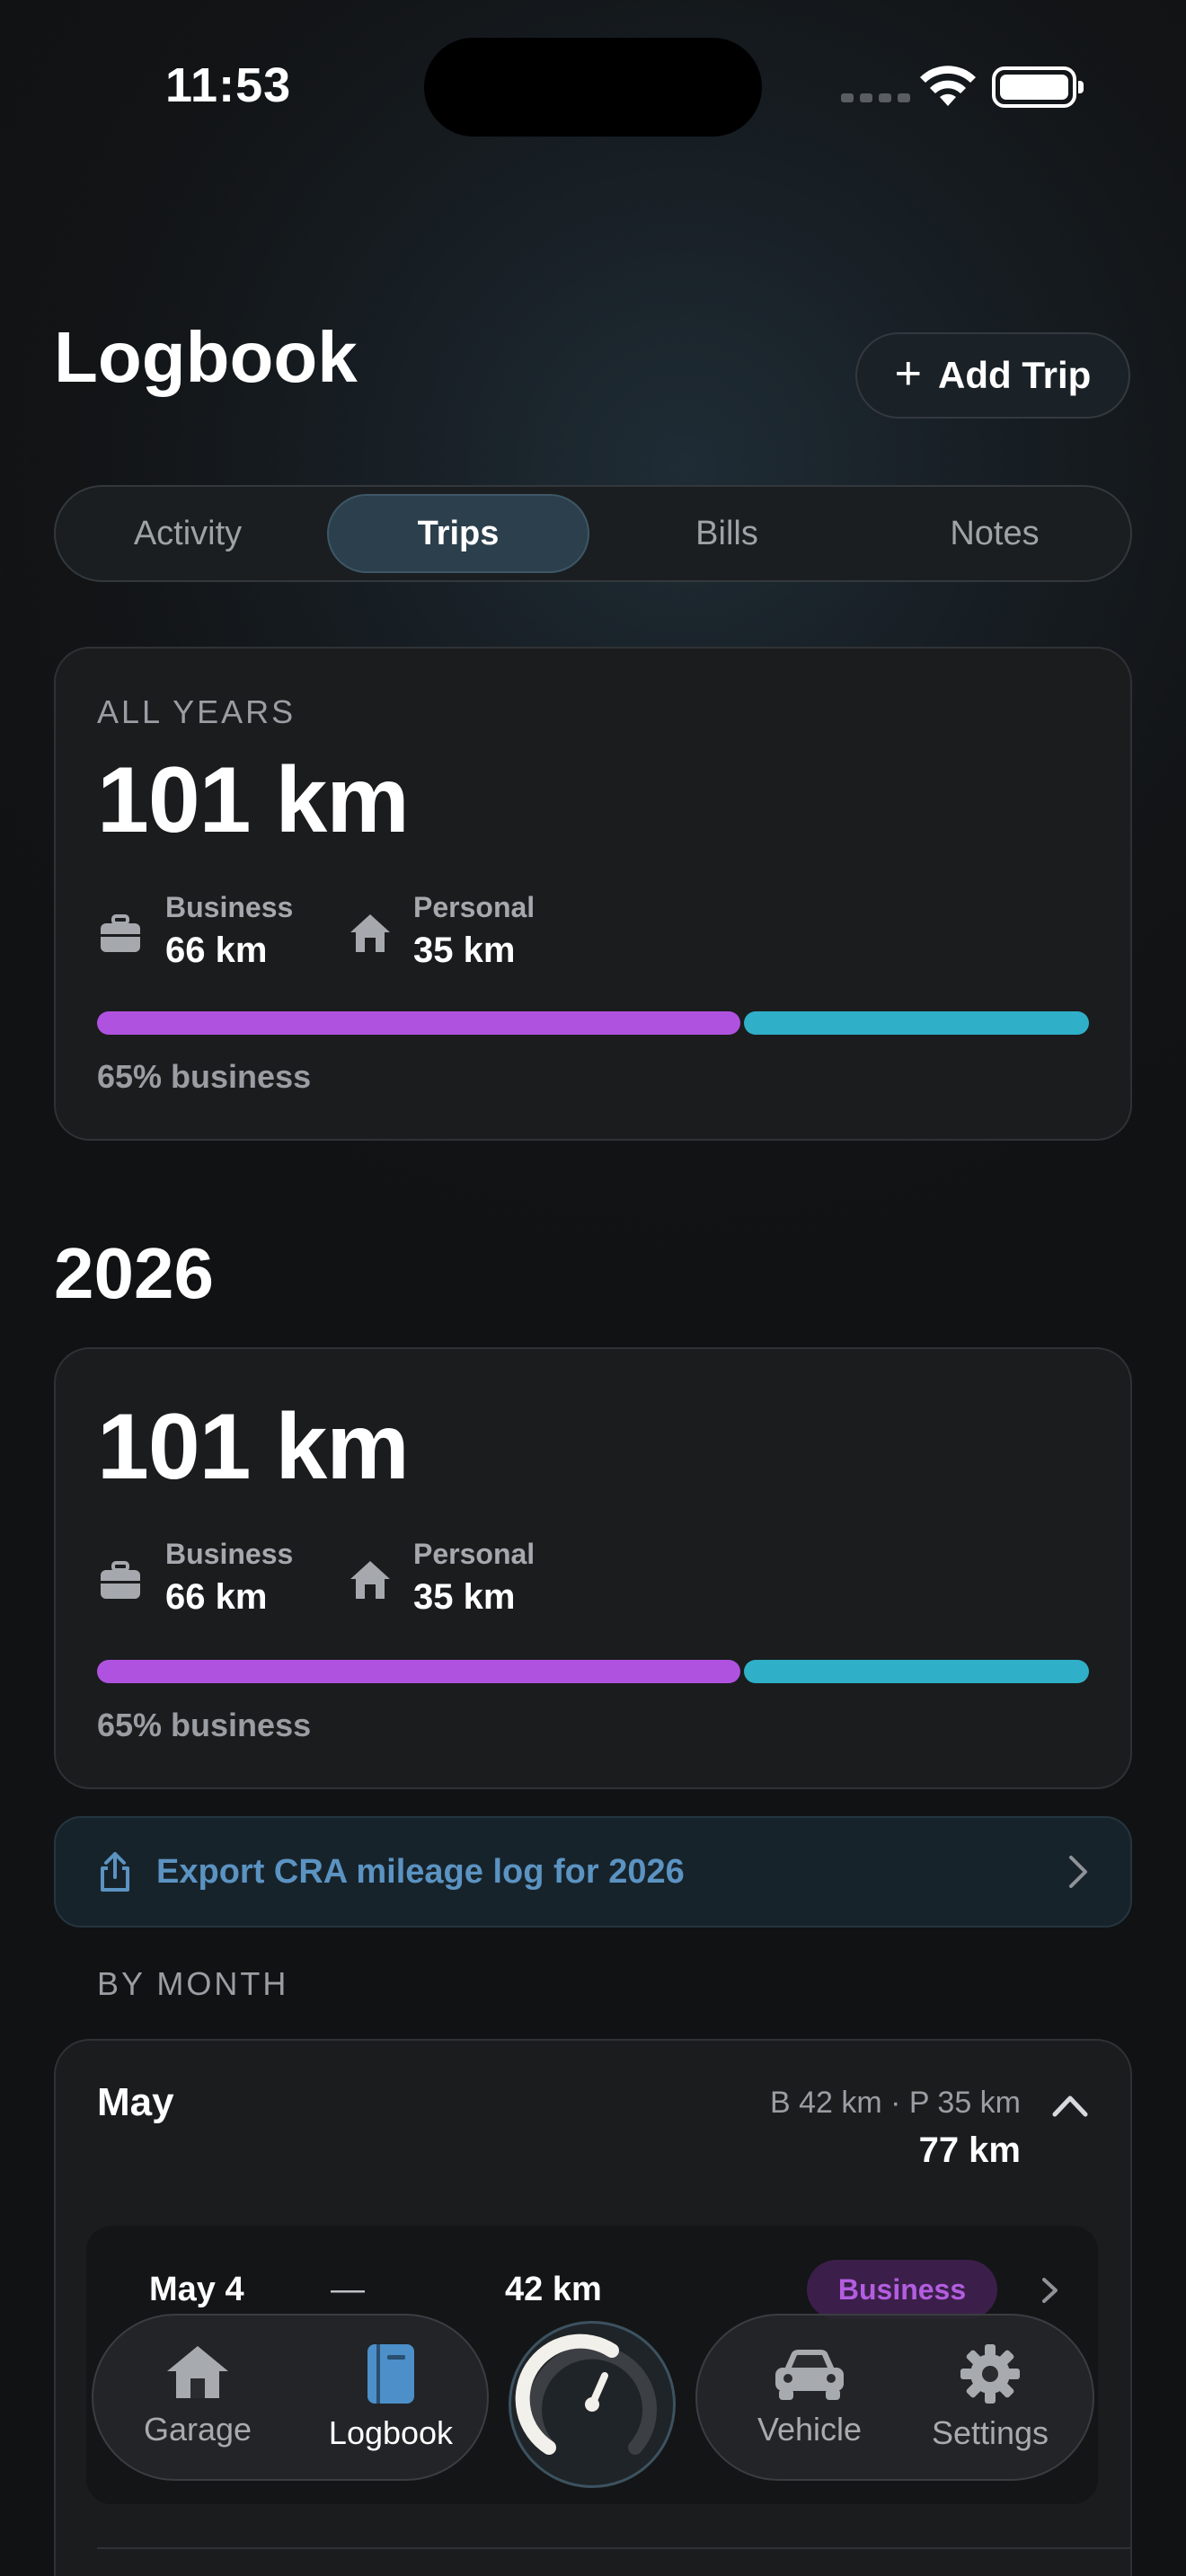 The height and width of the screenshot is (2576, 1186). Describe the element at coordinates (593, 87) in the screenshot. I see `dynamic-island` at that location.